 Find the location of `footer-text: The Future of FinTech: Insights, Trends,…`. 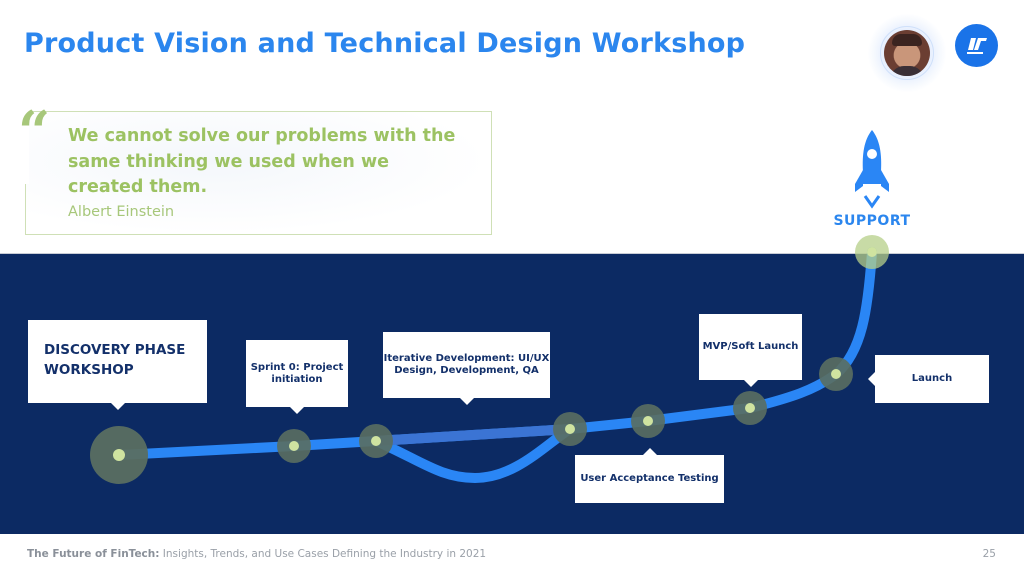

footer-text: The Future of FinTech: Insights, Trends,… is located at coordinates (256, 554).